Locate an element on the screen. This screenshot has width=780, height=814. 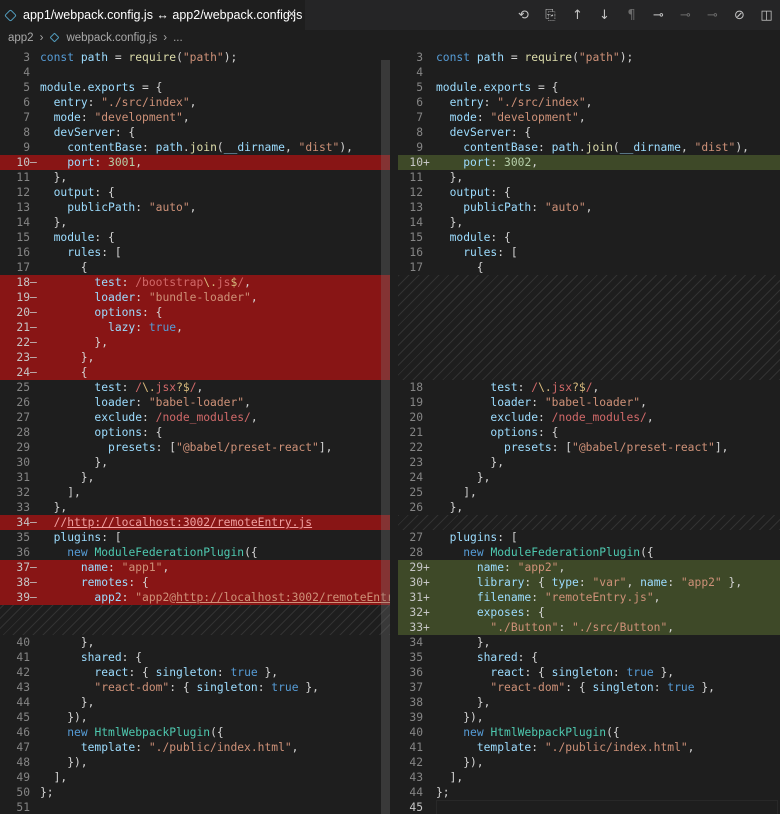
added-line: 29 + name: "app2", is located at coordinates (589, 567).